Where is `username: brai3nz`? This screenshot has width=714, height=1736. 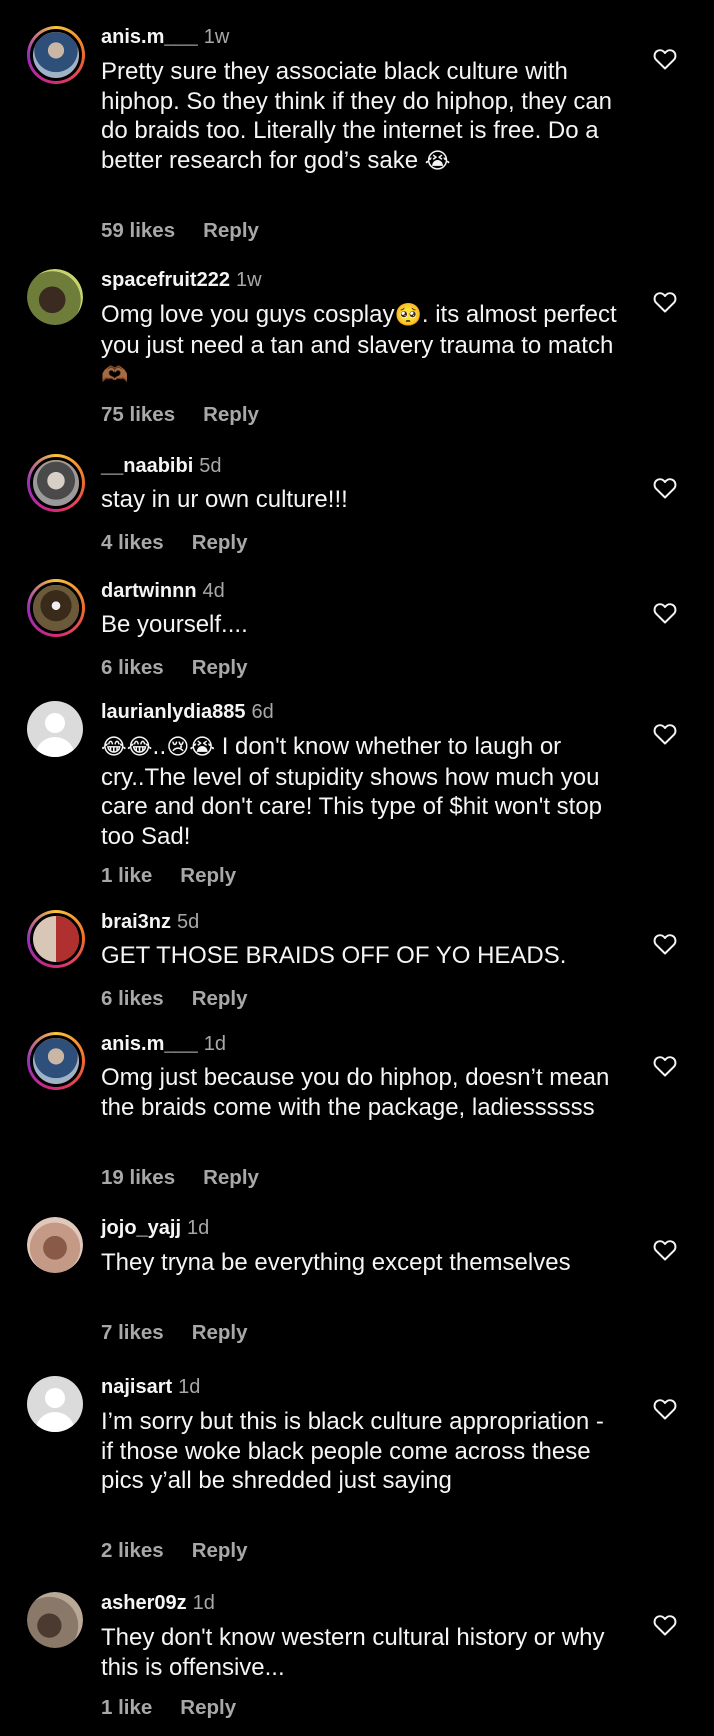 username: brai3nz is located at coordinates (136, 922).